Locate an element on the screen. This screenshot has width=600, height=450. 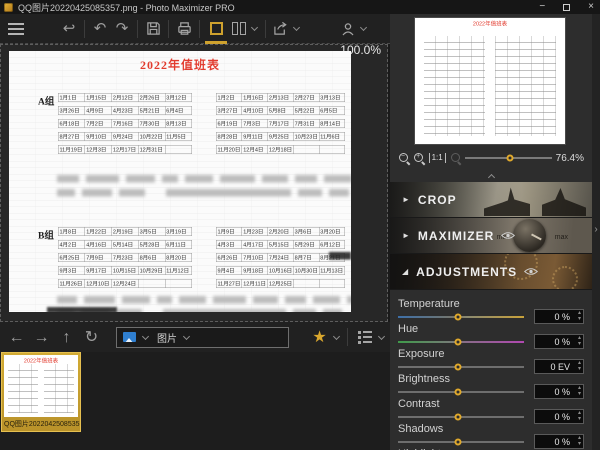
date-cell: 12月17日 is located at coordinates (125, 149).